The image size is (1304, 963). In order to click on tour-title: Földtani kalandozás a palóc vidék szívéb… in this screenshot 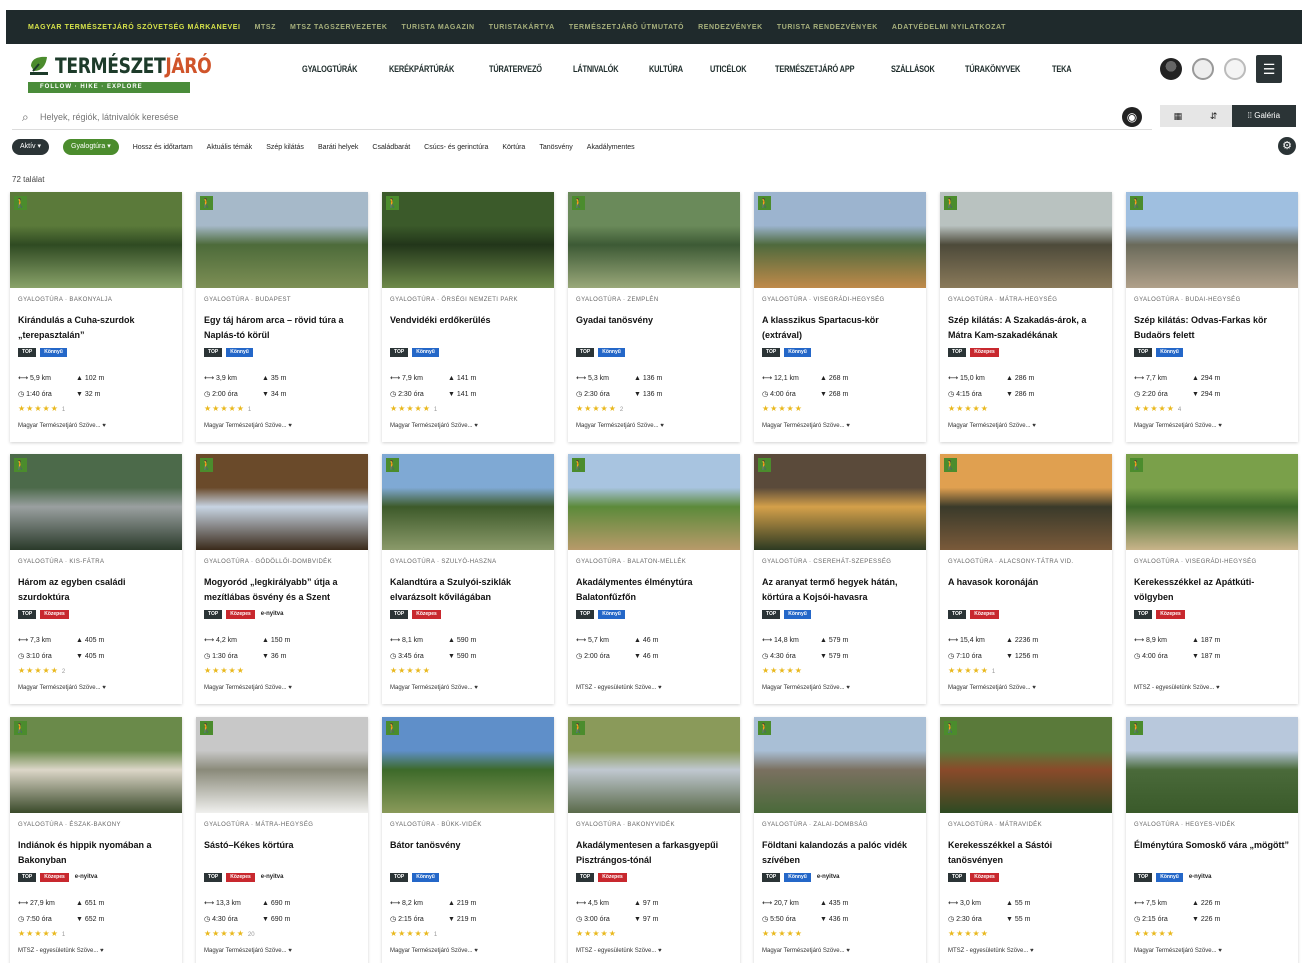, I will do `click(841, 853)`.